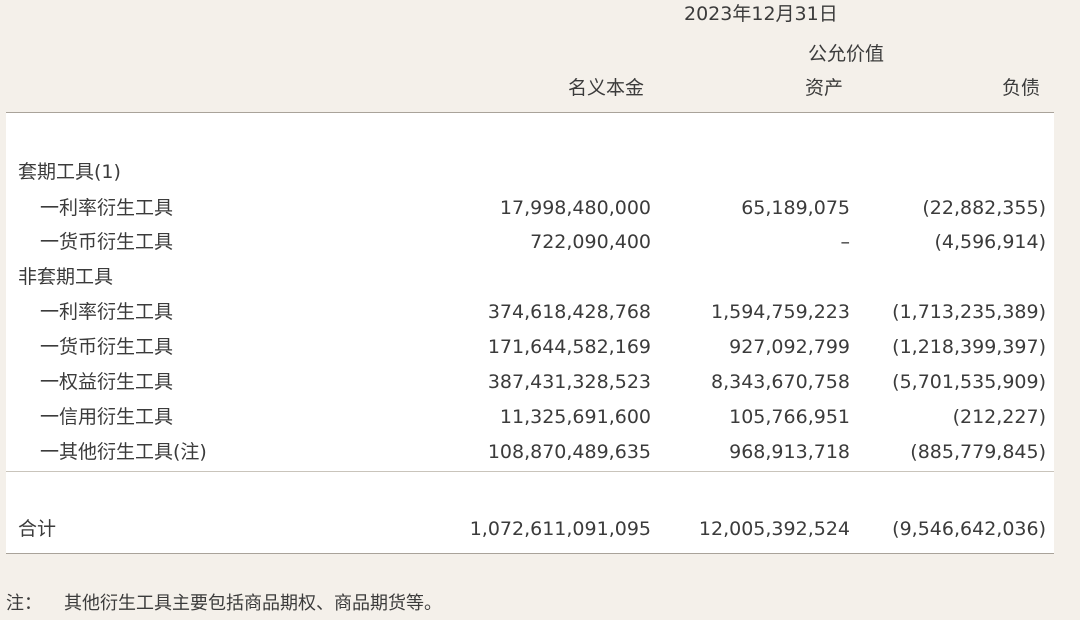 This screenshot has height=620, width=1080. What do you see at coordinates (969, 529) in the screenshot?
I see `total-liability: (9,546,642,036)` at bounding box center [969, 529].